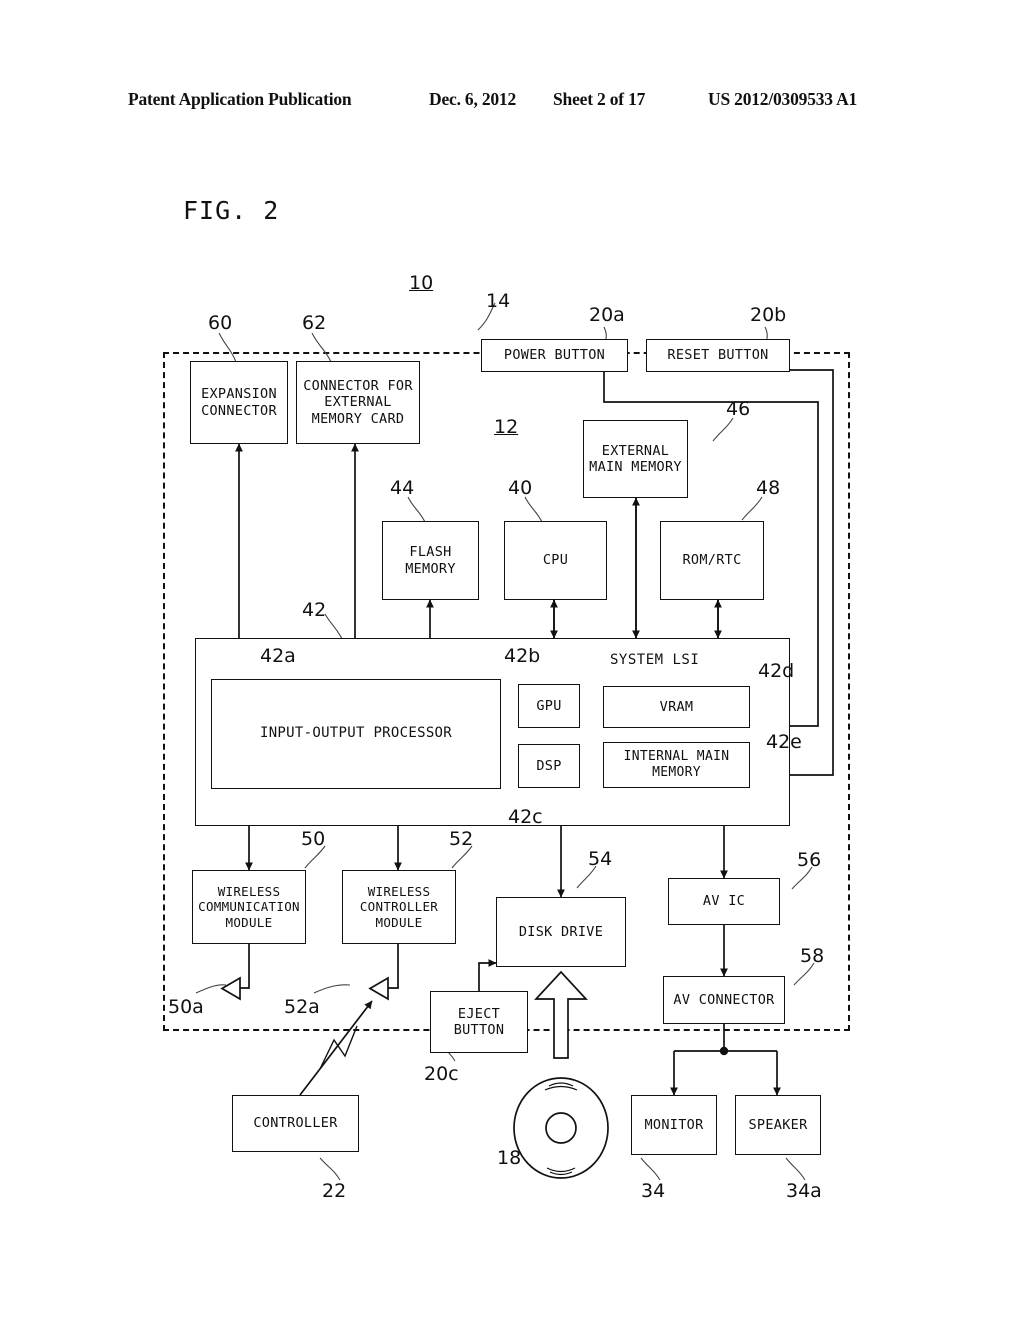  I want to click on block-label: POWER BUTTON, so click(554, 355).